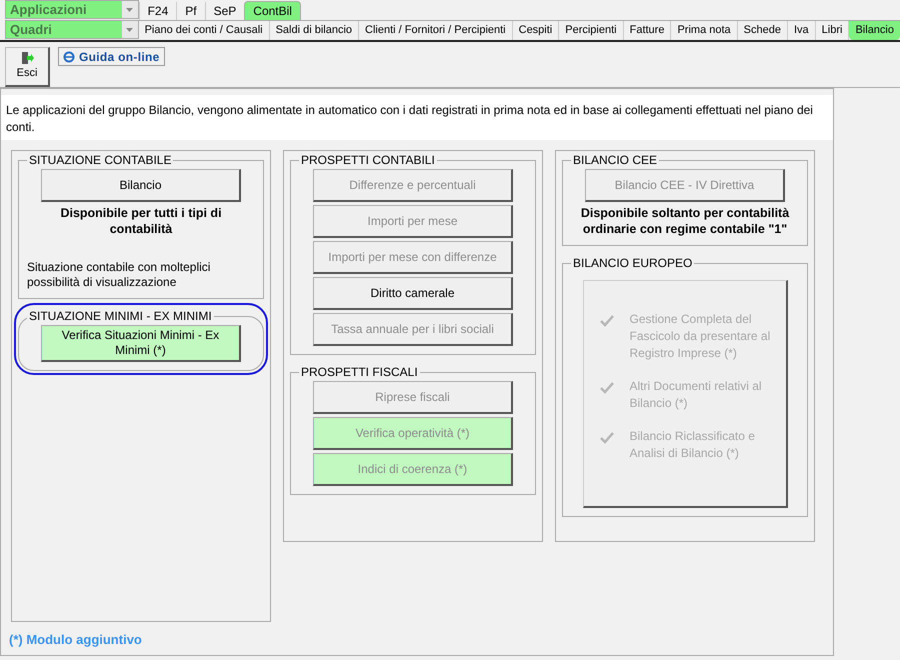  I want to click on app-tab: F24, so click(157, 11).